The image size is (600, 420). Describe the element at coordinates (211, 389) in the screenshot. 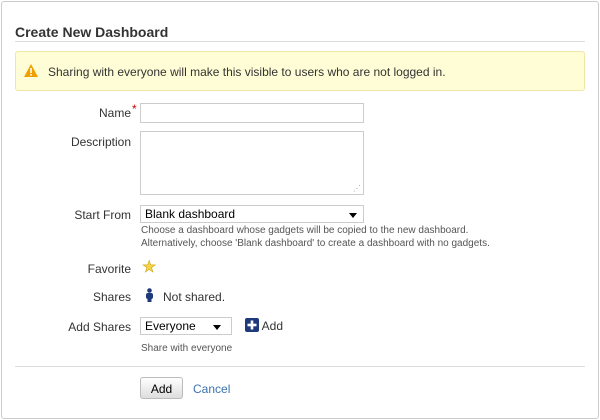

I see `cancel-link: Cancel` at that location.